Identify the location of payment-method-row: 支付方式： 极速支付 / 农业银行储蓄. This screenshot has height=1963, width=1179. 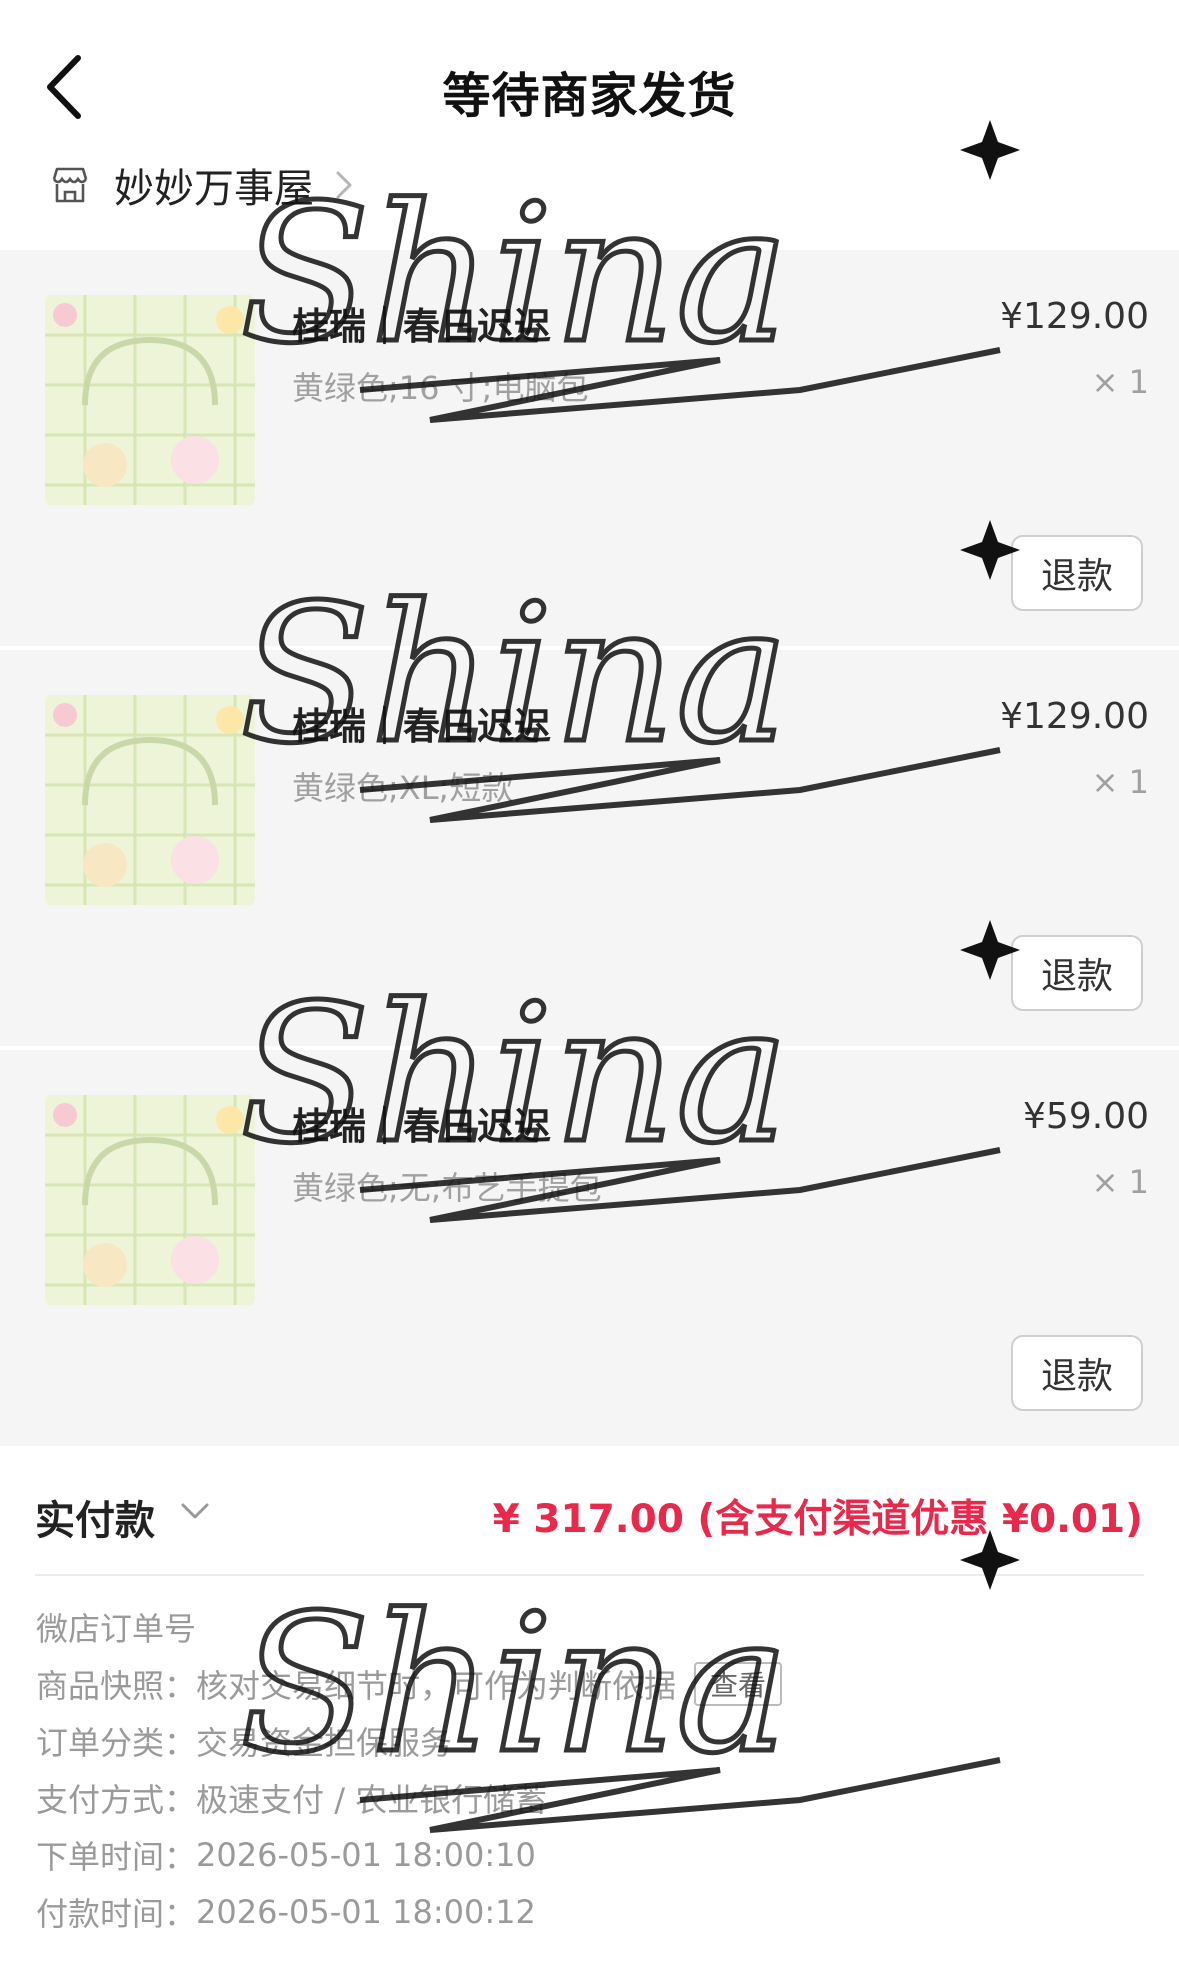
(591, 1797).